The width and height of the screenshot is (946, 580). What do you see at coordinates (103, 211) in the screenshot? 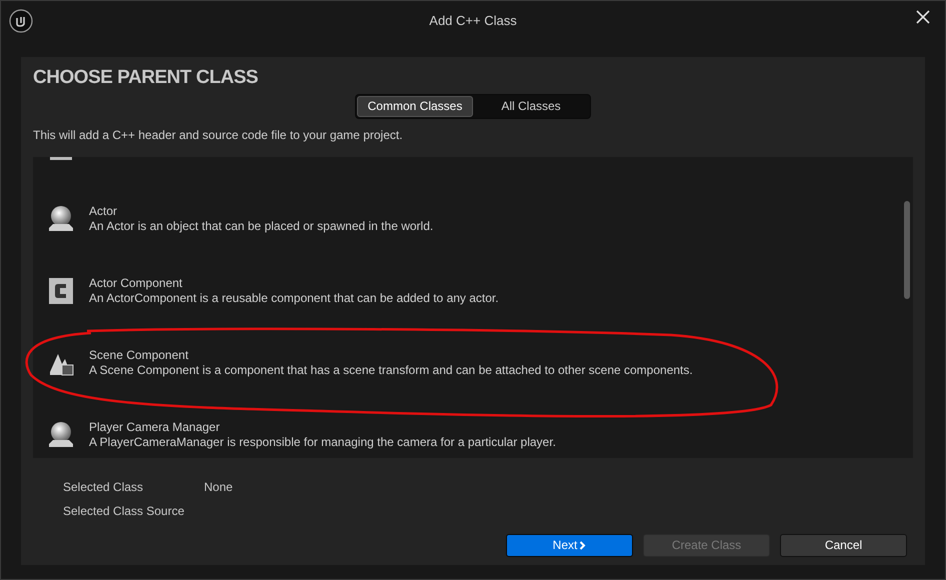
I see `class-name: Actor` at bounding box center [103, 211].